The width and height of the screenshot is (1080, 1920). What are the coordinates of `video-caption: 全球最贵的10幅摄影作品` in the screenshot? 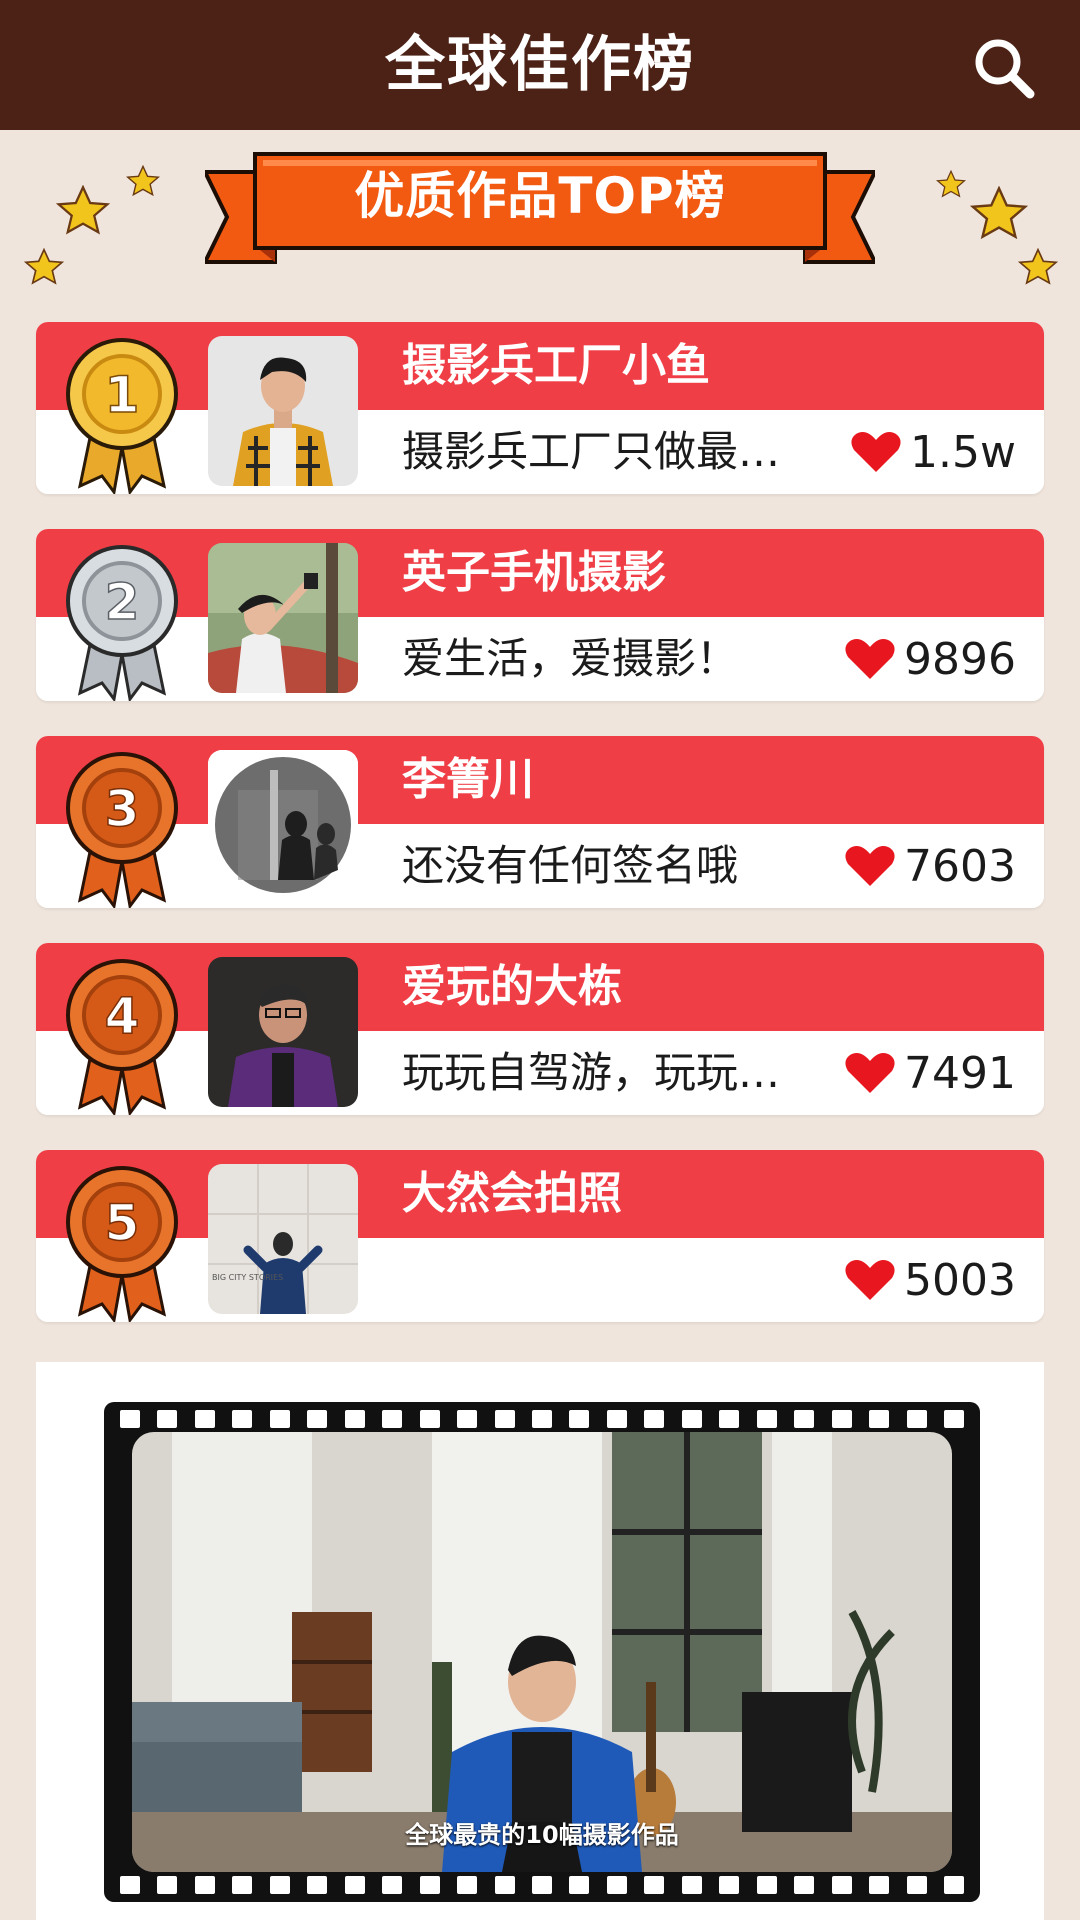 It's located at (542, 1835).